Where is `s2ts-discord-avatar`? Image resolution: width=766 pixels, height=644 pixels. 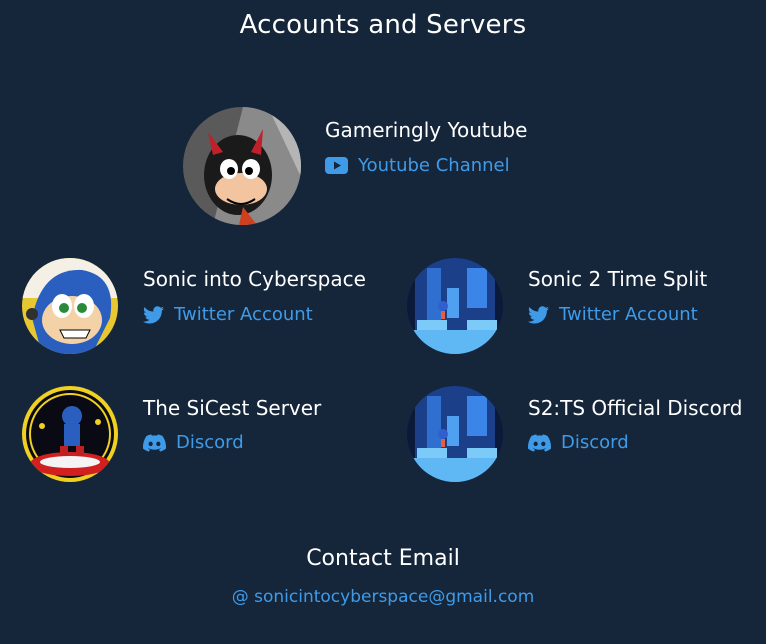 s2ts-discord-avatar is located at coordinates (455, 434).